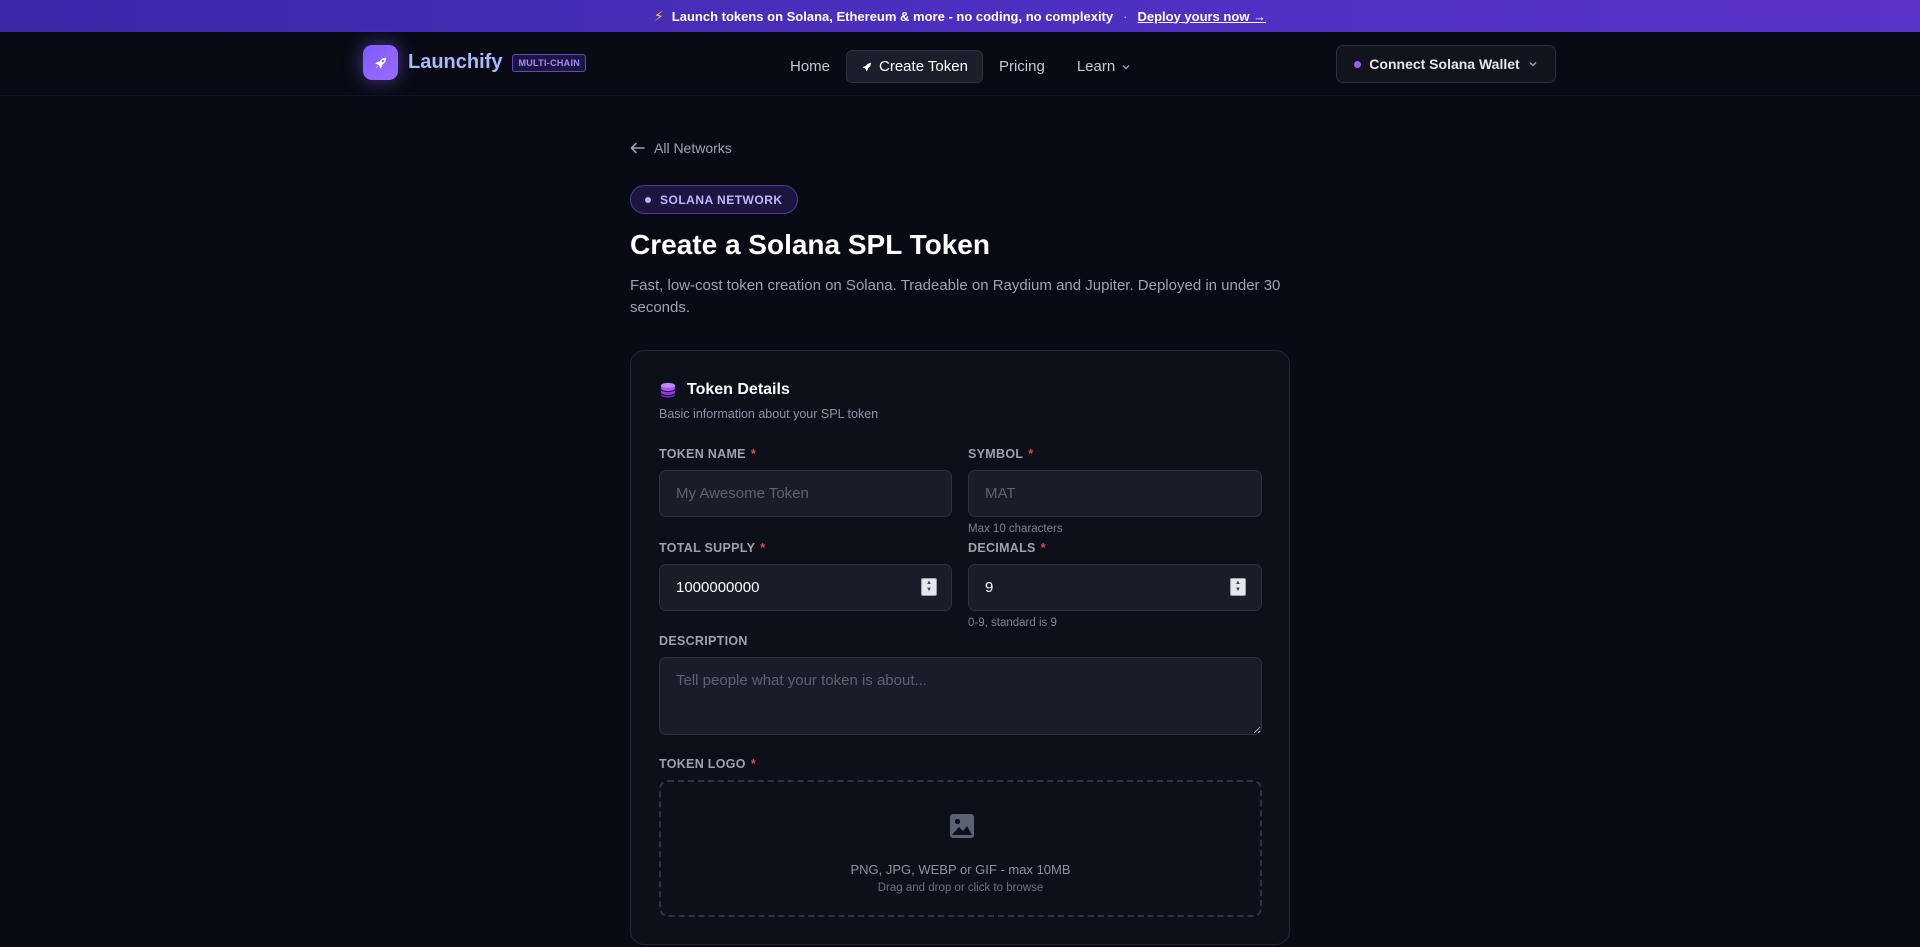  I want to click on nav-home: Home, so click(810, 66).